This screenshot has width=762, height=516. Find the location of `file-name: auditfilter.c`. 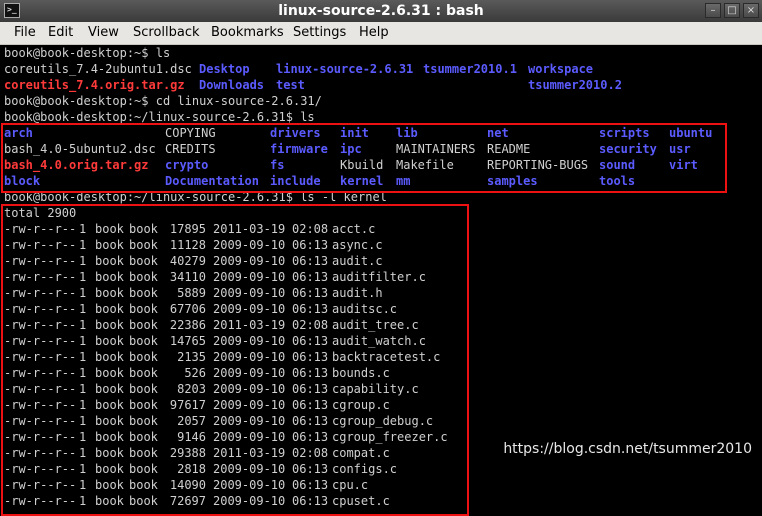

file-name: auditfilter.c is located at coordinates (379, 277).